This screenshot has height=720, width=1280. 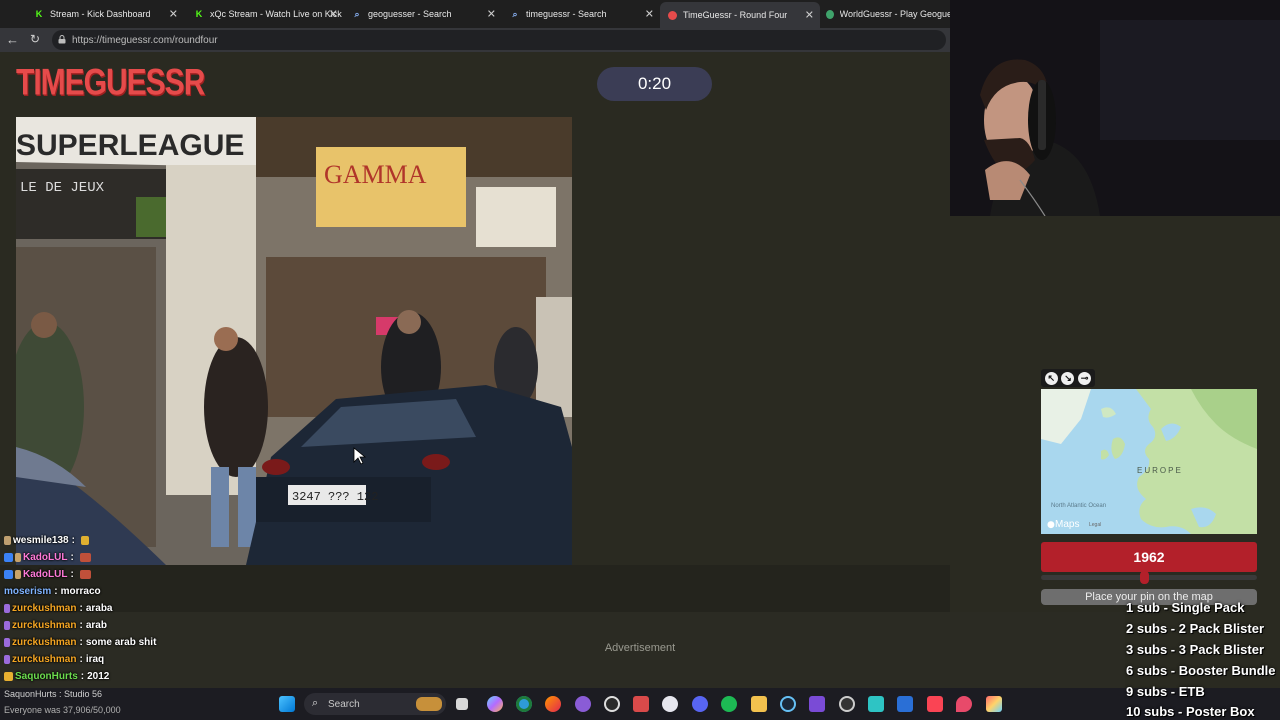 I want to click on map-toolbar: ↖ ↘ ⊸, so click(x=1068, y=378).